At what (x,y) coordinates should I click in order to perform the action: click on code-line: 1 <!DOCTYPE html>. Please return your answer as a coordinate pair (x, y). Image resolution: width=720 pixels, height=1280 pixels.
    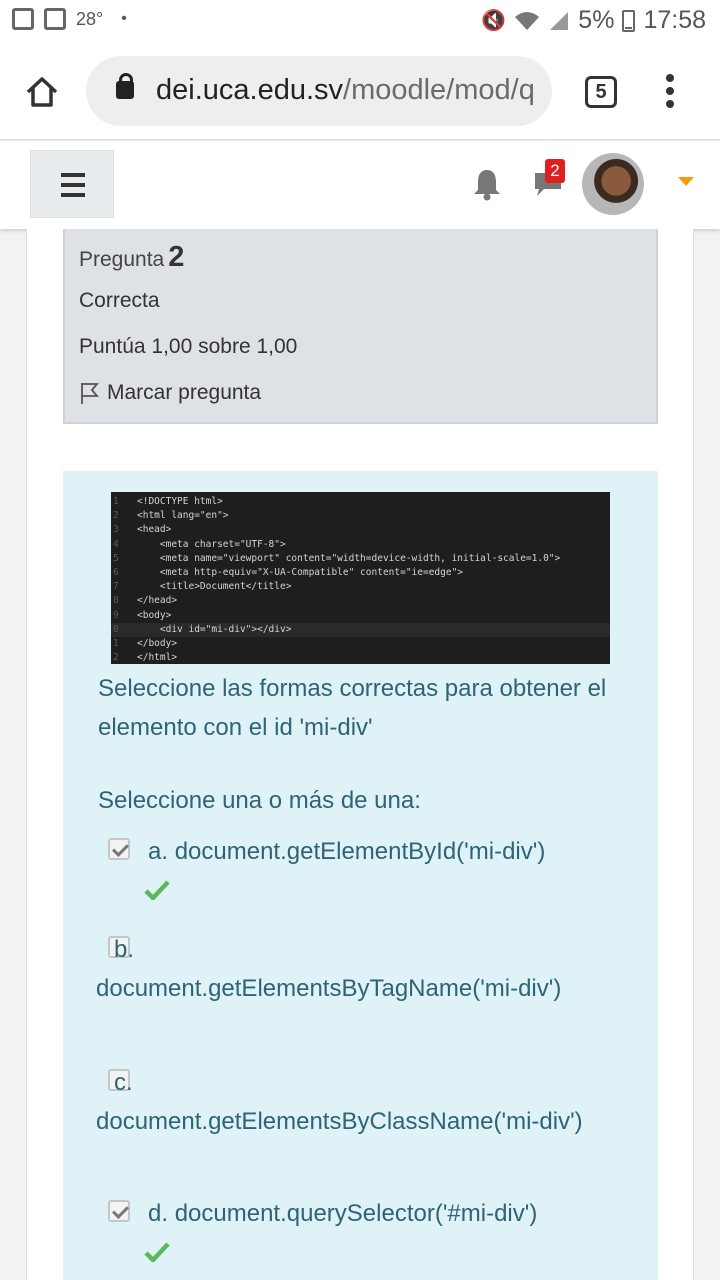
    Looking at the image, I should click on (360, 502).